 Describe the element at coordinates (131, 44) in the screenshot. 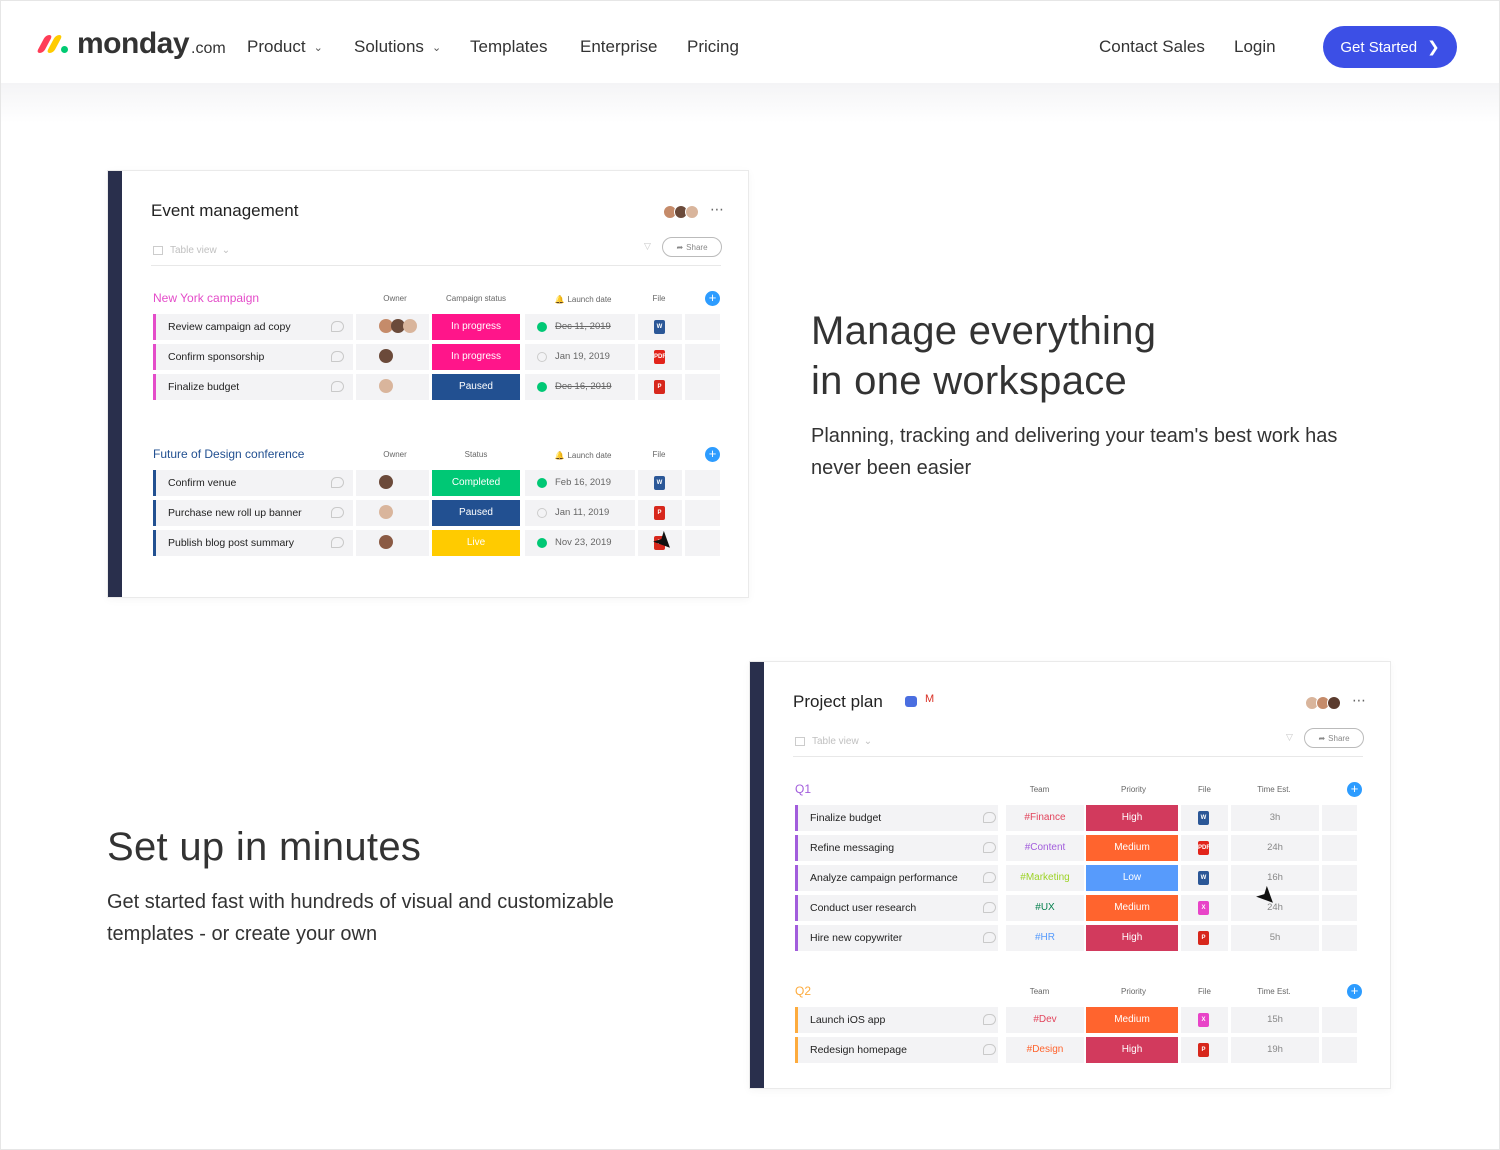

I see `monday-logo: monday .com` at that location.